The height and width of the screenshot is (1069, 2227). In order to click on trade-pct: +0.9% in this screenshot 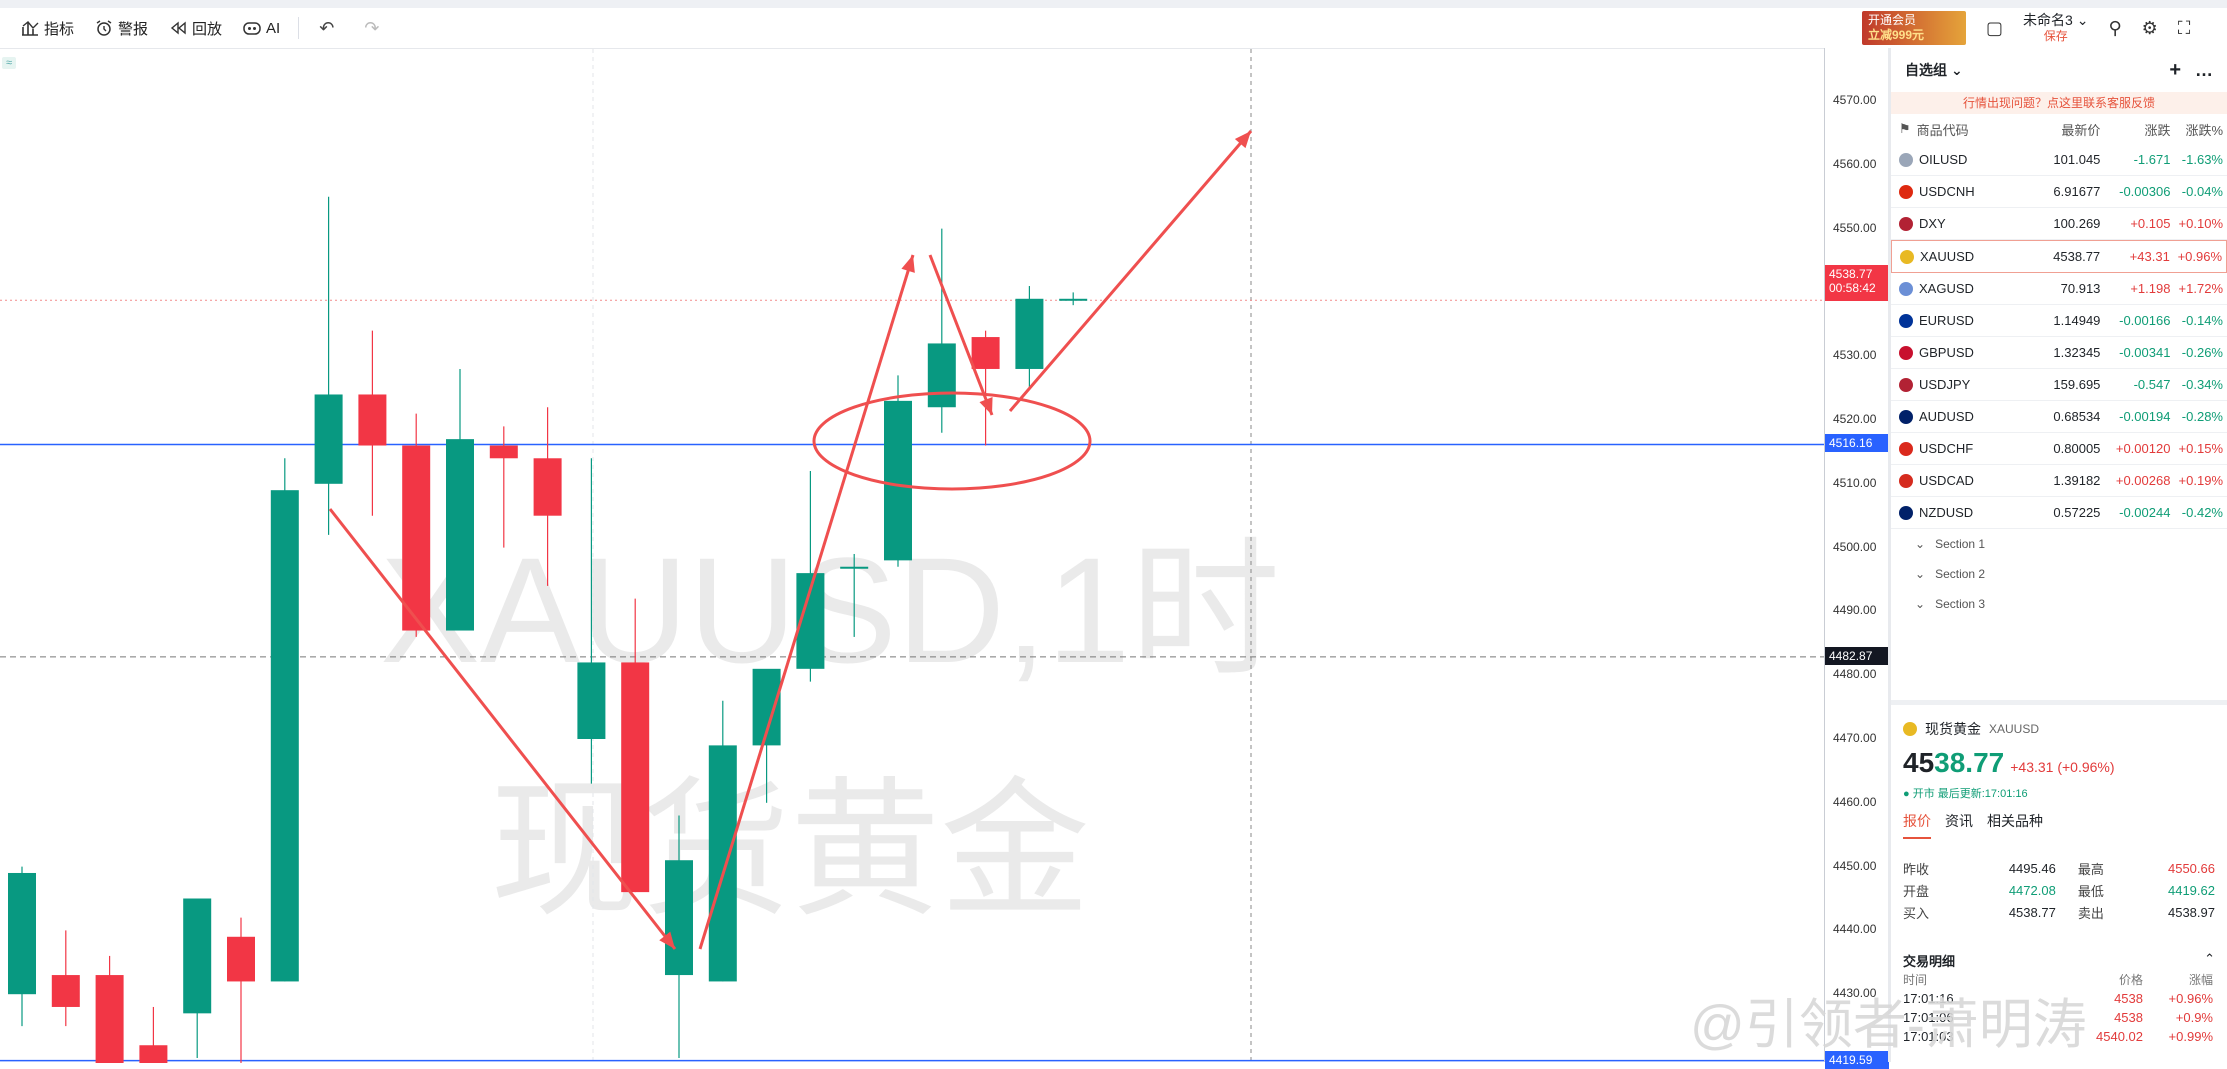, I will do `click(2194, 1017)`.